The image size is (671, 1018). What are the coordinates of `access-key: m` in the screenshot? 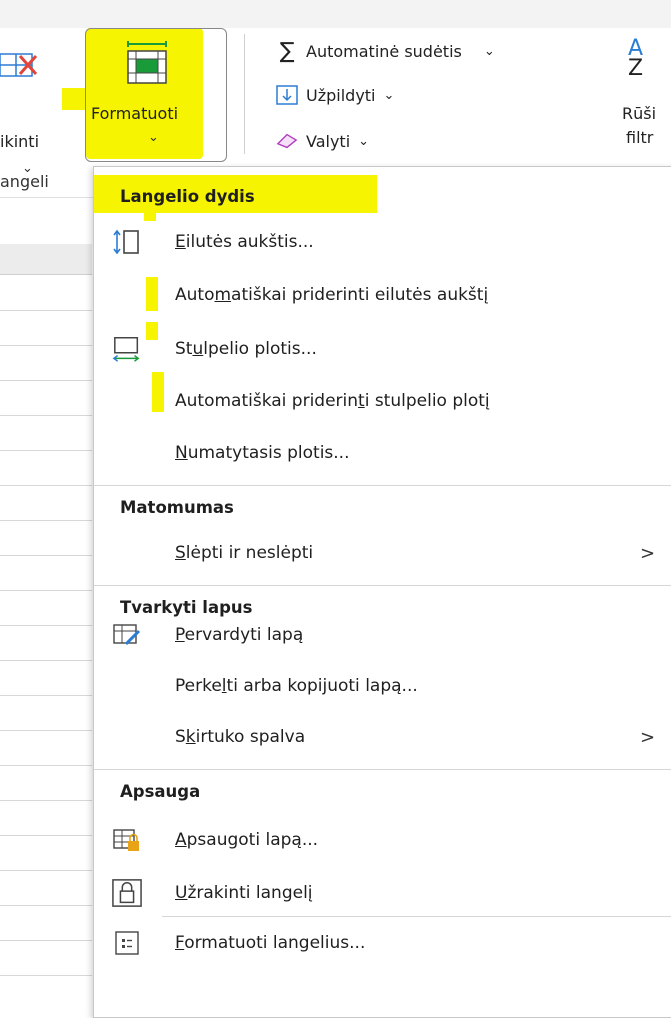 It's located at (223, 295).